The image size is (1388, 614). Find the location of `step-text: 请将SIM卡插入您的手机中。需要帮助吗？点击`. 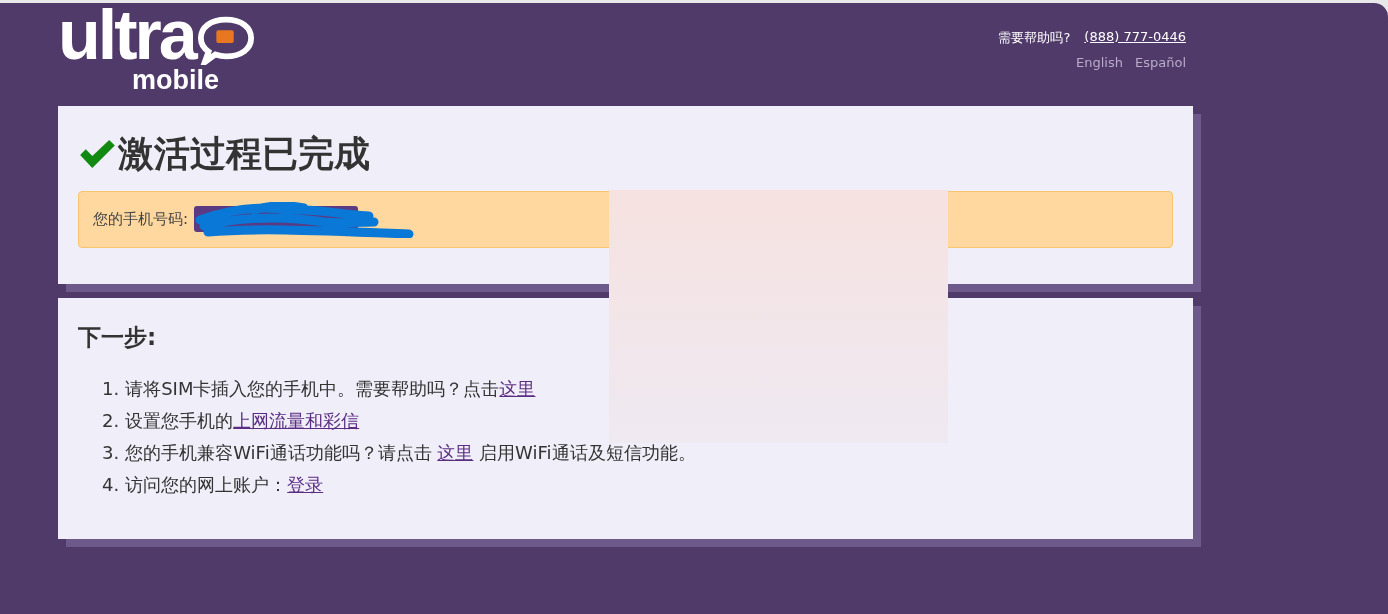

step-text: 请将SIM卡插入您的手机中。需要帮助吗？点击 is located at coordinates (312, 389).